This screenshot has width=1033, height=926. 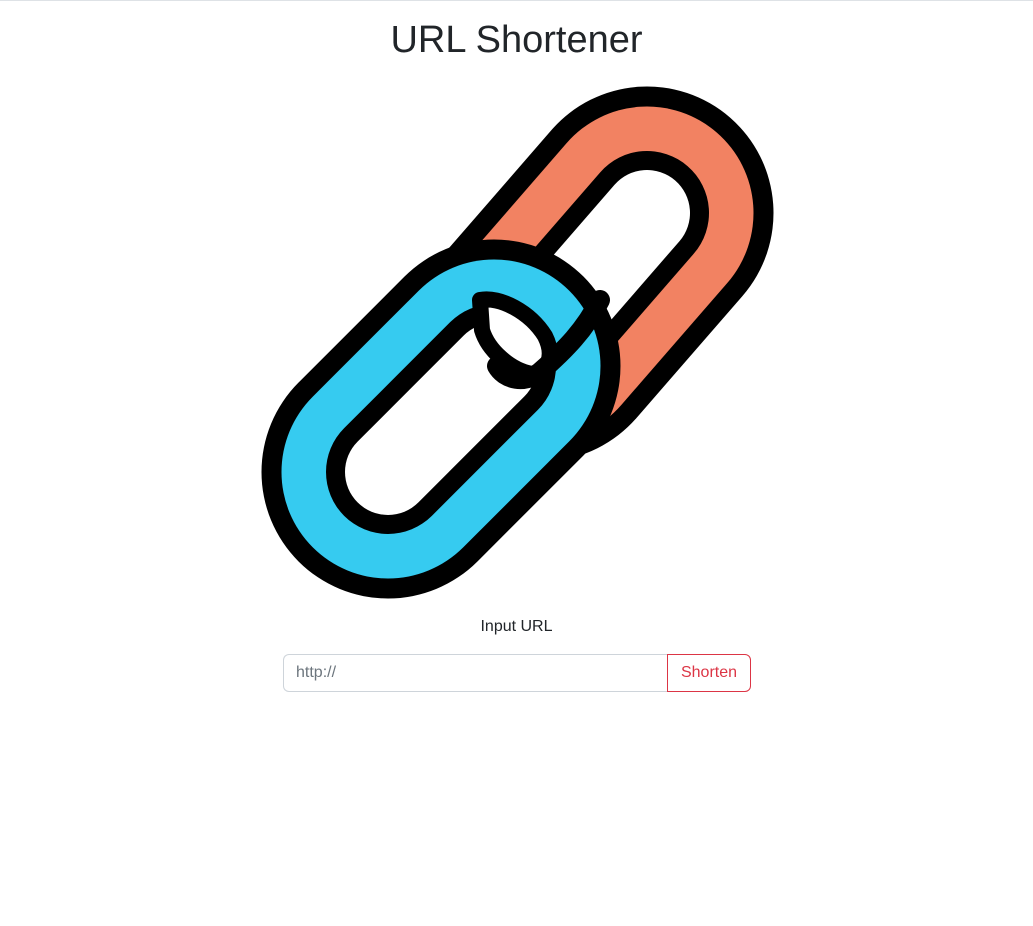 What do you see at coordinates (516, 626) in the screenshot?
I see `input-url-label: Input URL` at bounding box center [516, 626].